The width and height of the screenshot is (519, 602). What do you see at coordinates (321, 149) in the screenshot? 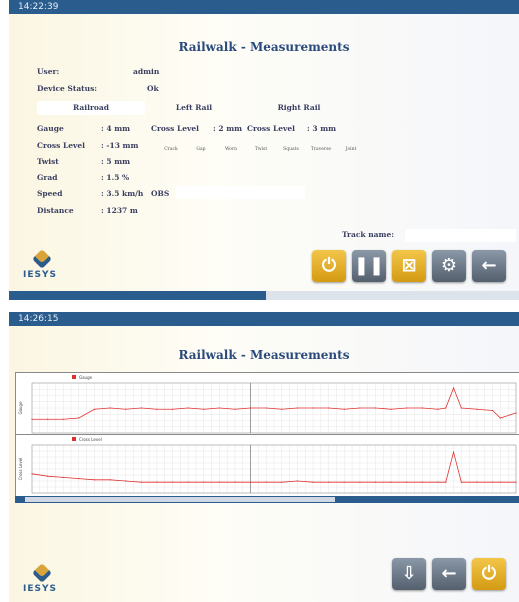
I see `defect-traverse-button: Traverse` at bounding box center [321, 149].